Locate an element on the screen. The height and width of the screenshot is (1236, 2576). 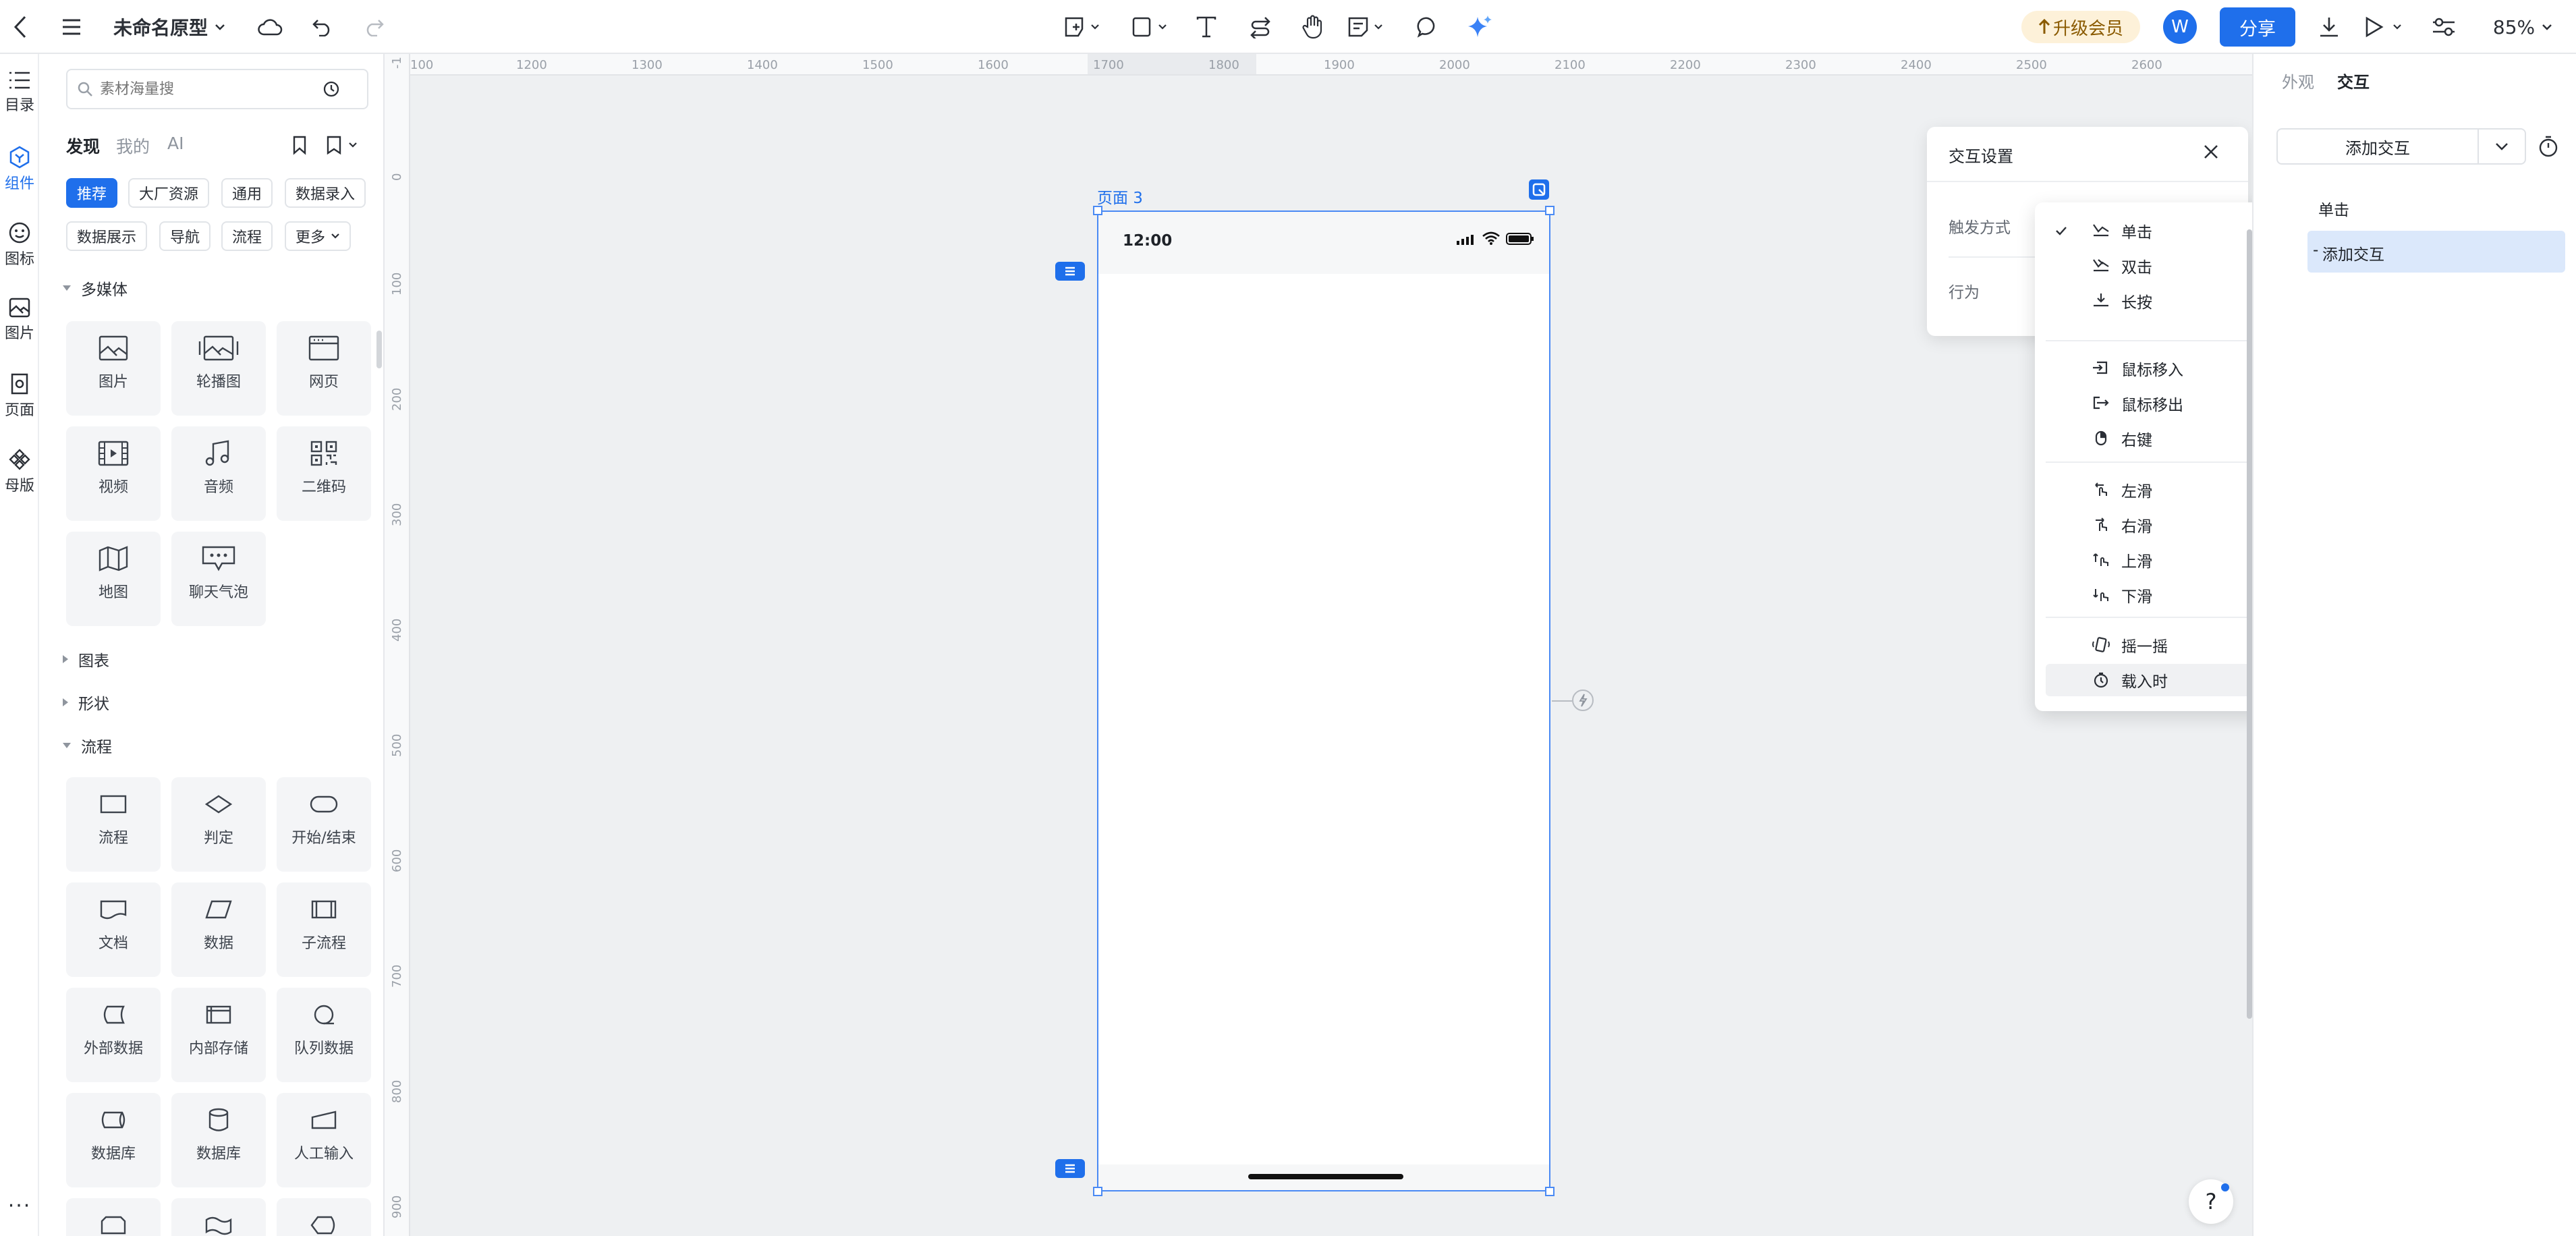
menu-icon is located at coordinates (71, 27).